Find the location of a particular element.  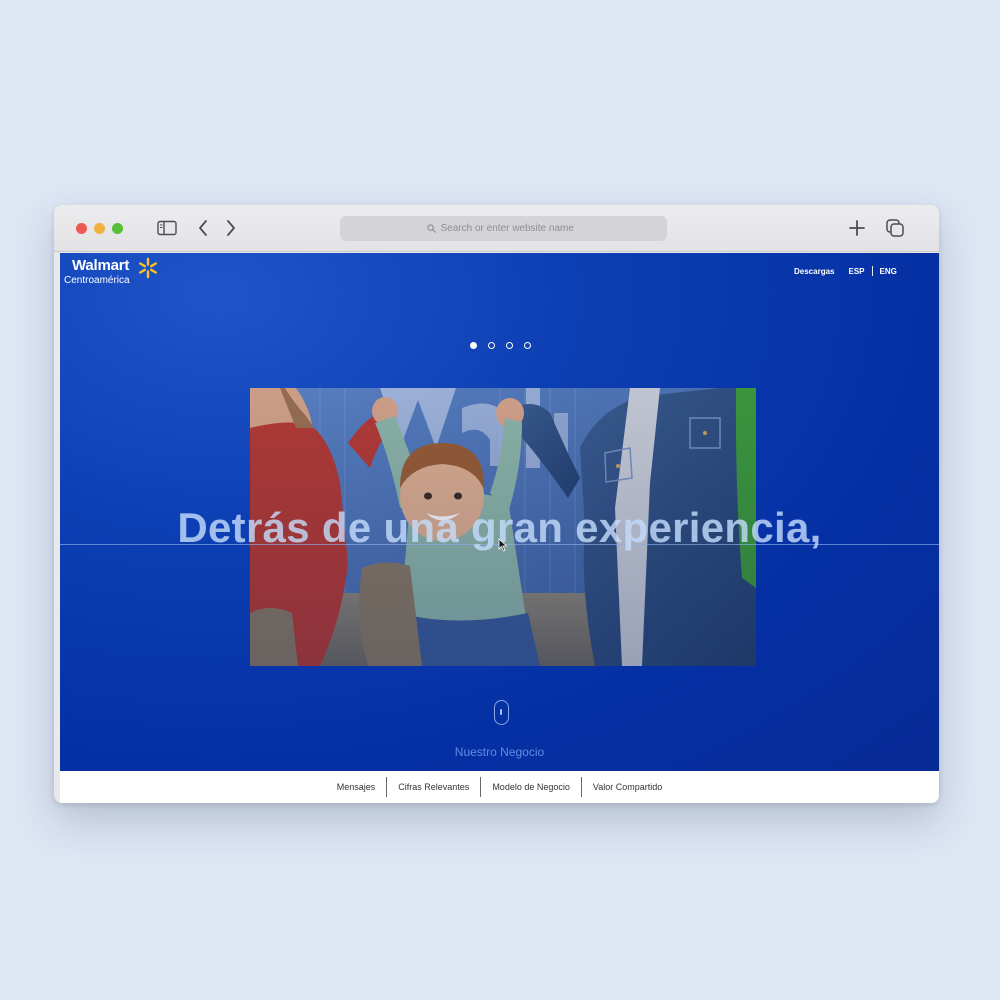

lang-divider is located at coordinates (872, 271).